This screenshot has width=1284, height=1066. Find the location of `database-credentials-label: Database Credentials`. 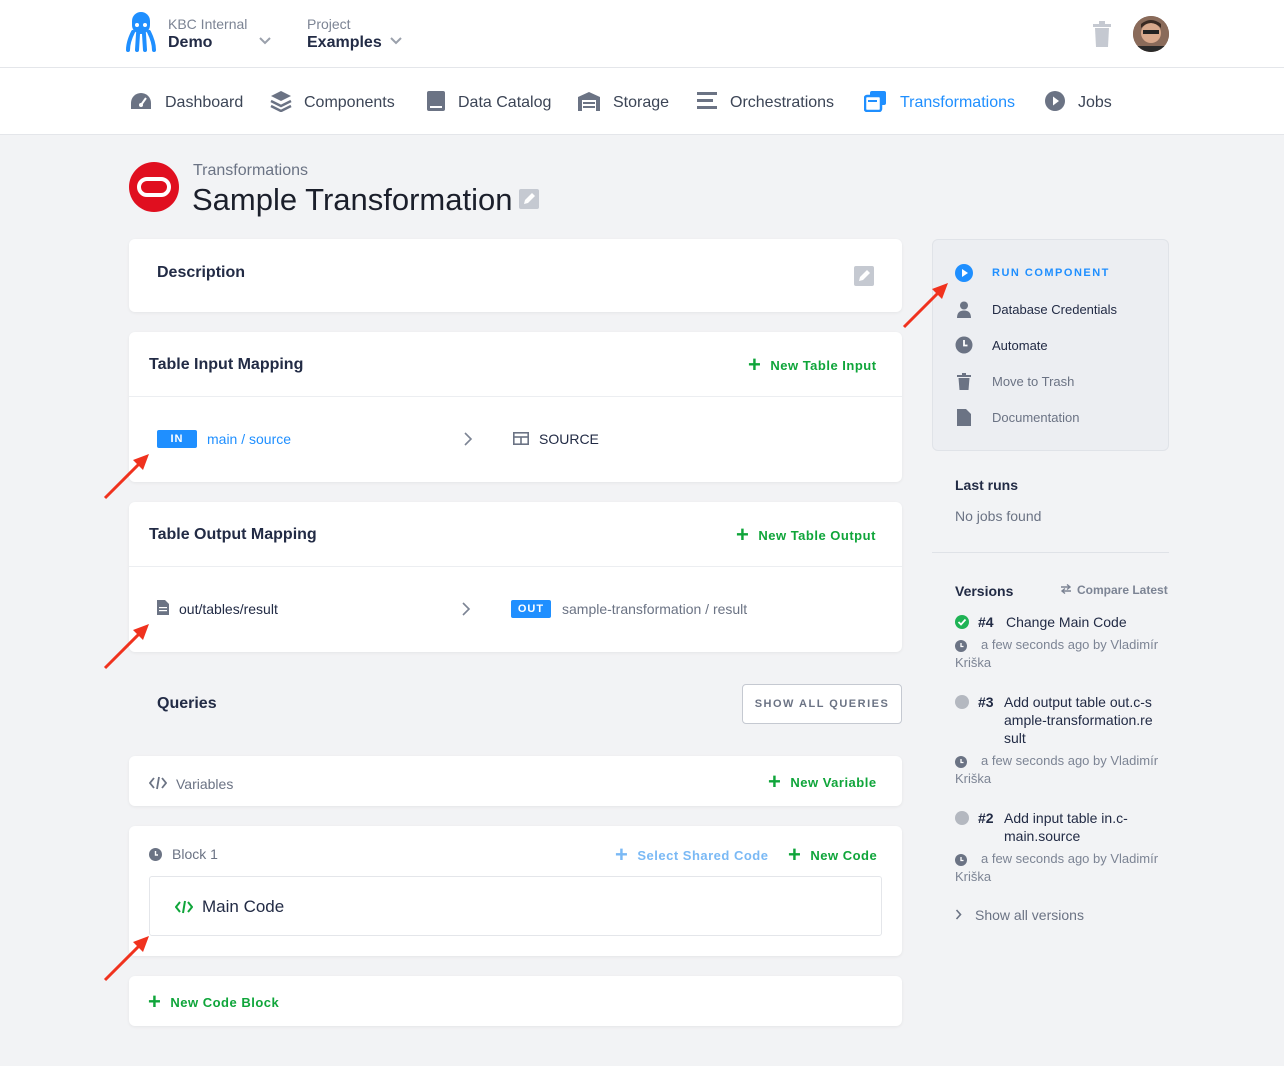

database-credentials-label: Database Credentials is located at coordinates (1055, 309).